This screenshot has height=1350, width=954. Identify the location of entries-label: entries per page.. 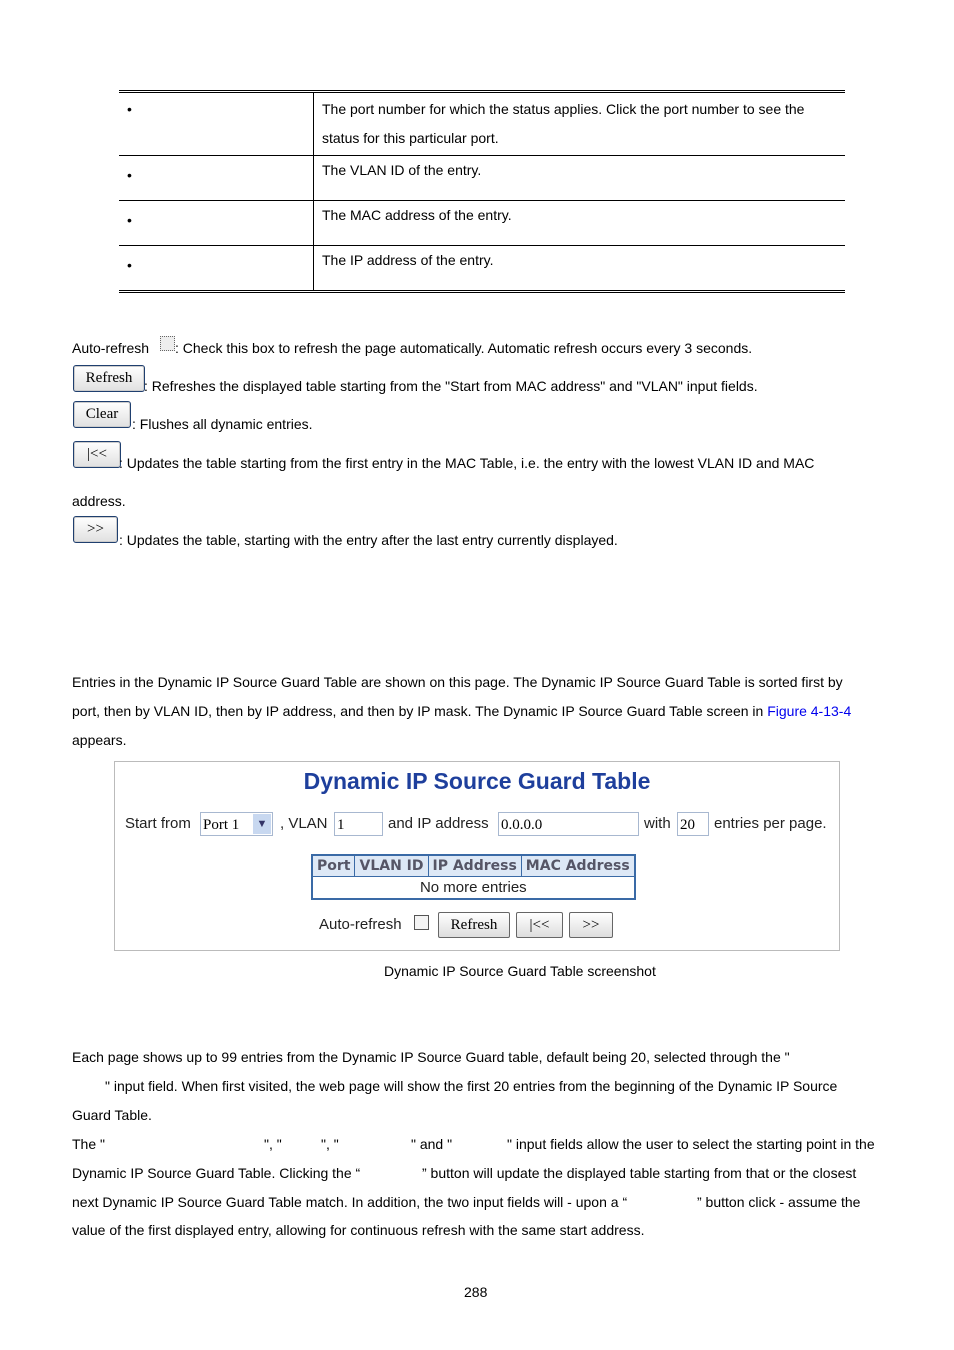
(770, 823).